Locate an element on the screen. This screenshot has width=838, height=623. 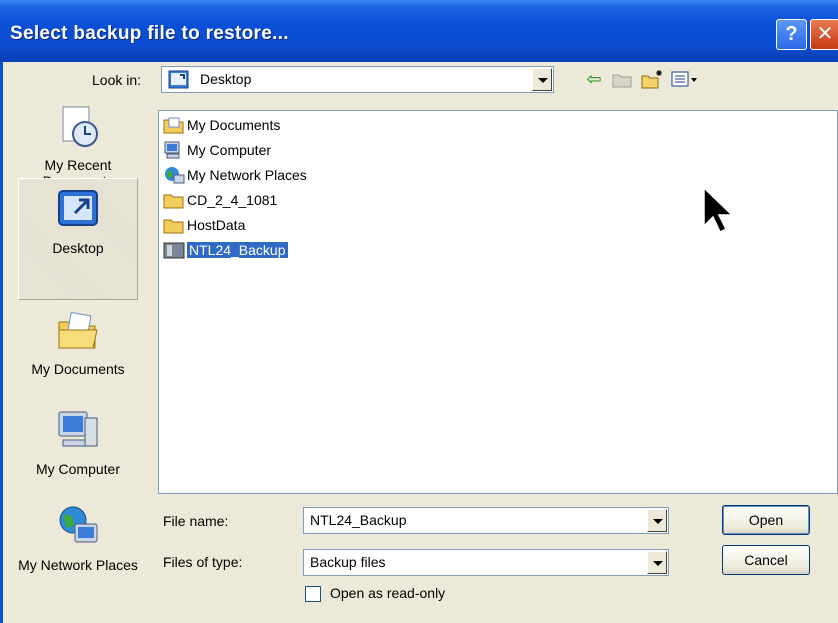
place-label: My Network Places is located at coordinates (78, 565).